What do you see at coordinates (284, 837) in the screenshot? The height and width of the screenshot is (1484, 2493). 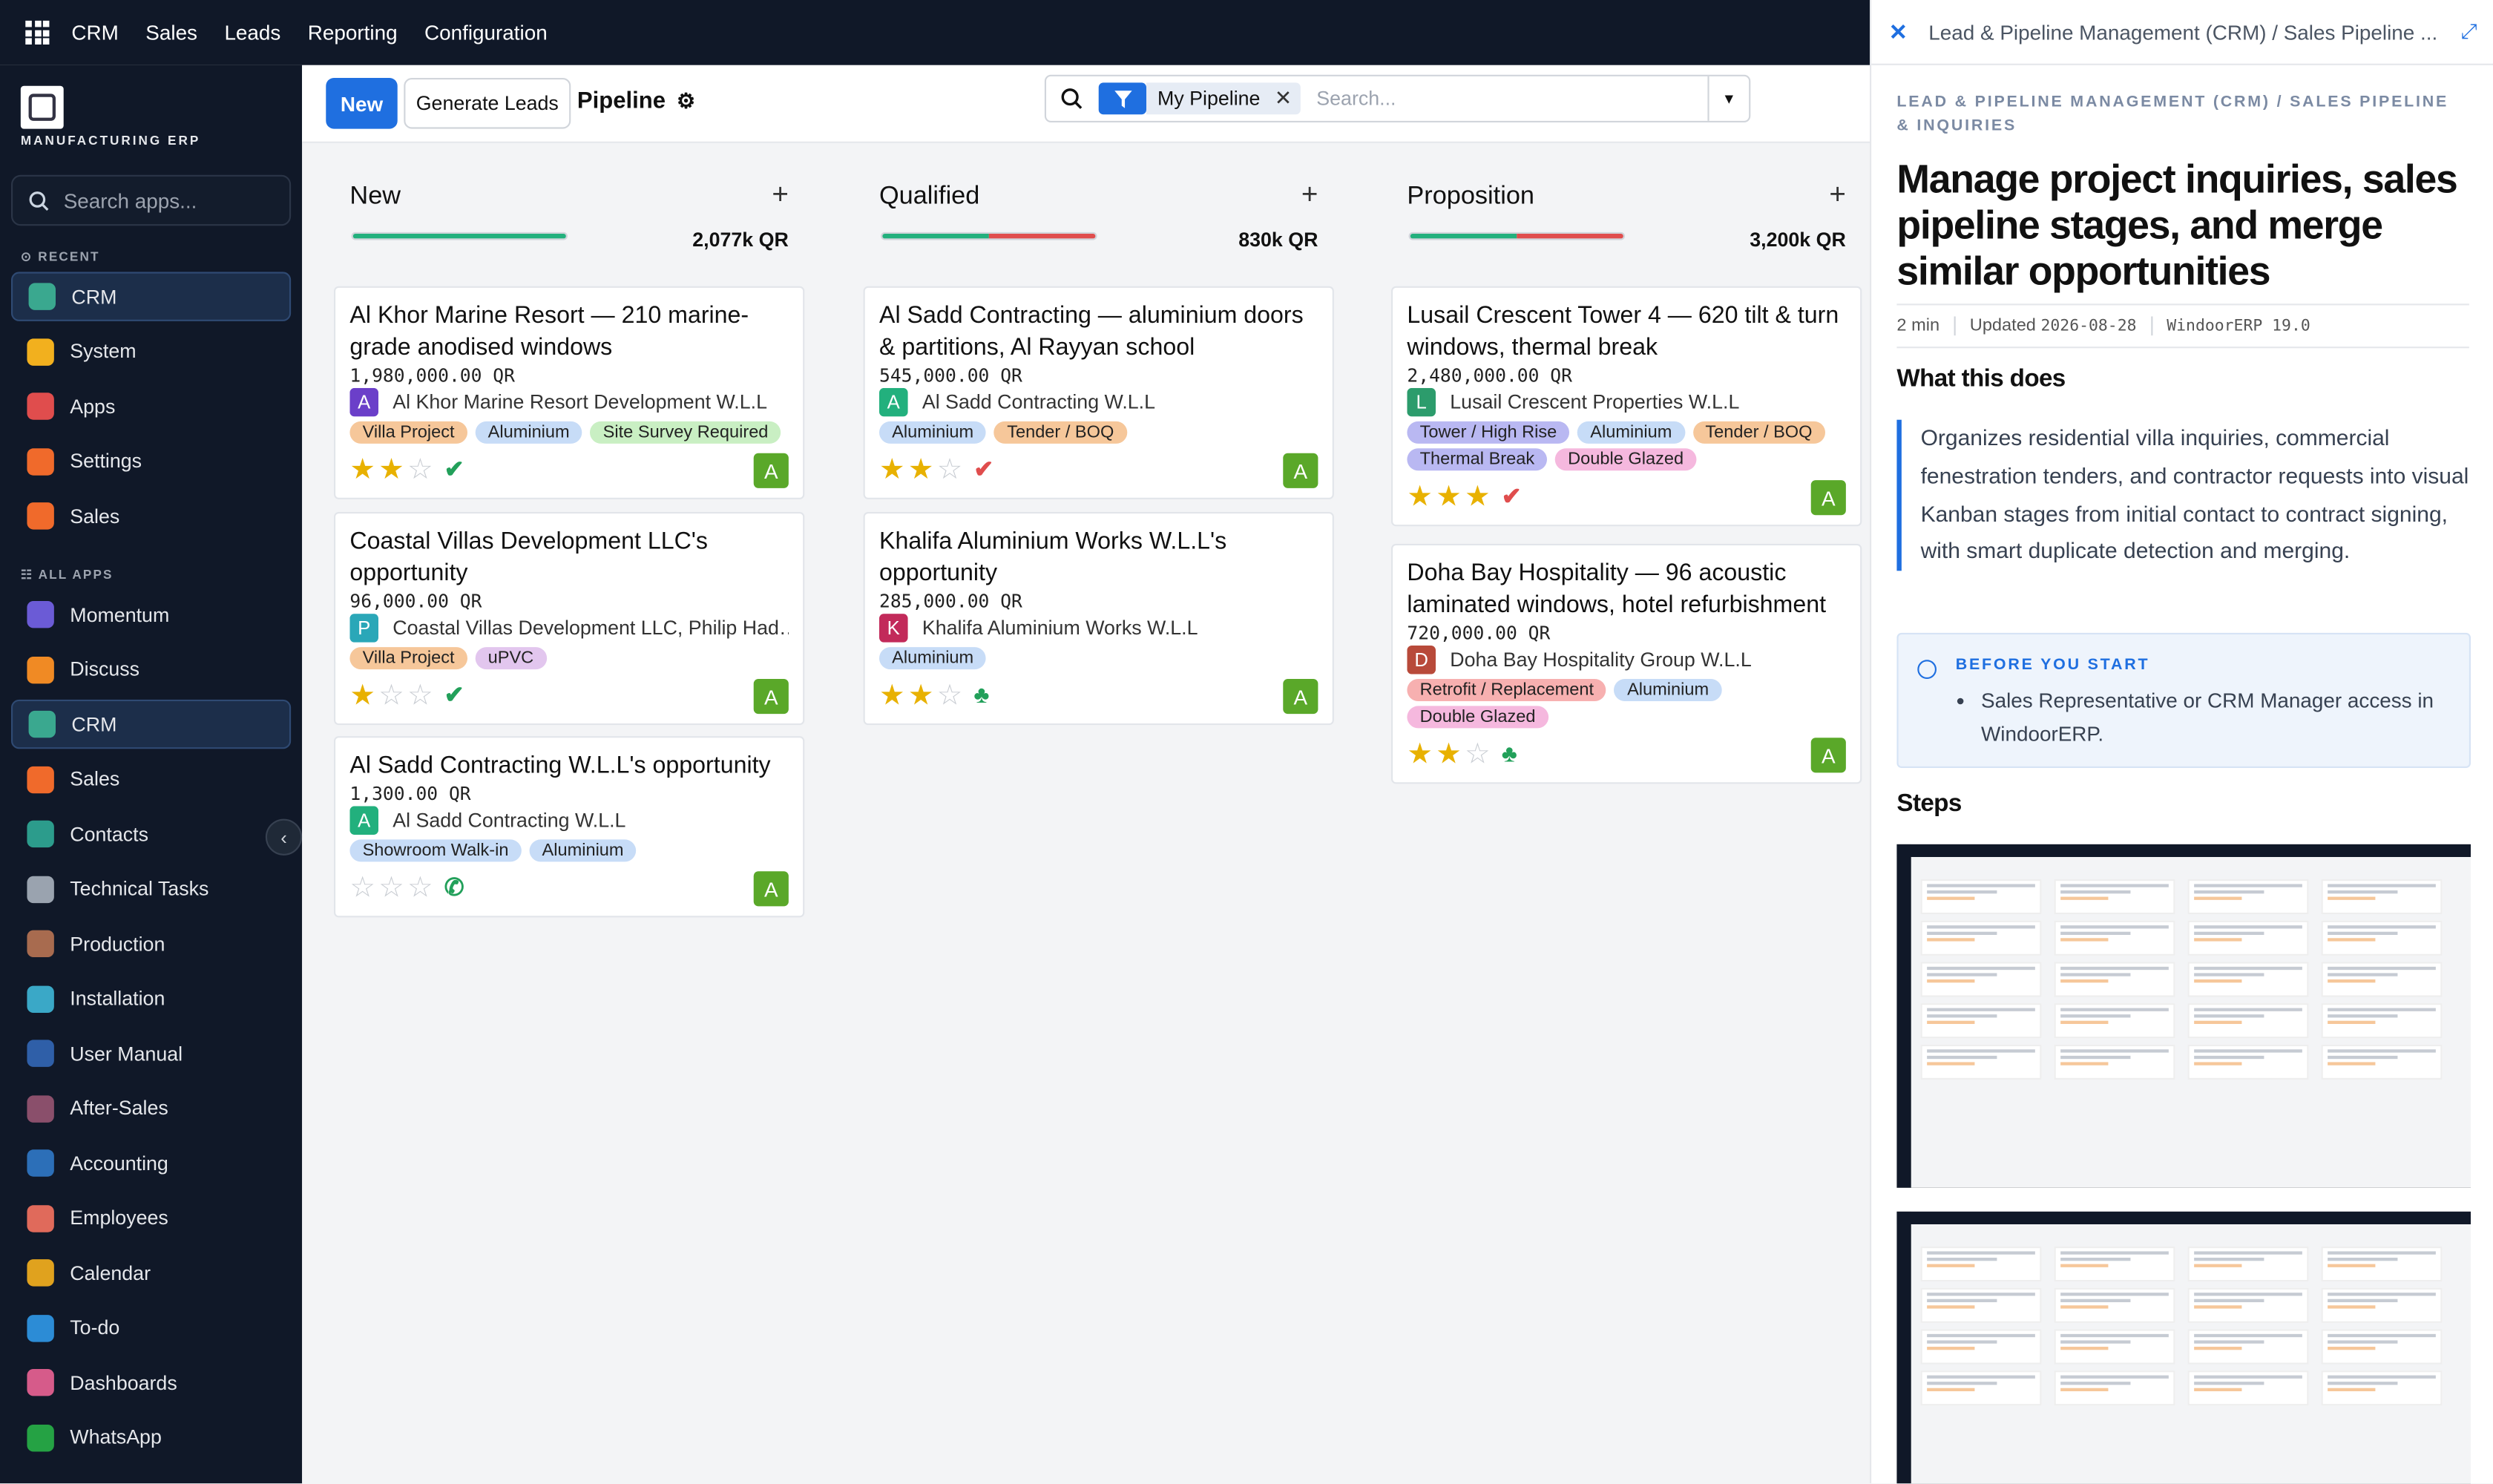 I see `sidebar-collapse-button: ‹` at bounding box center [284, 837].